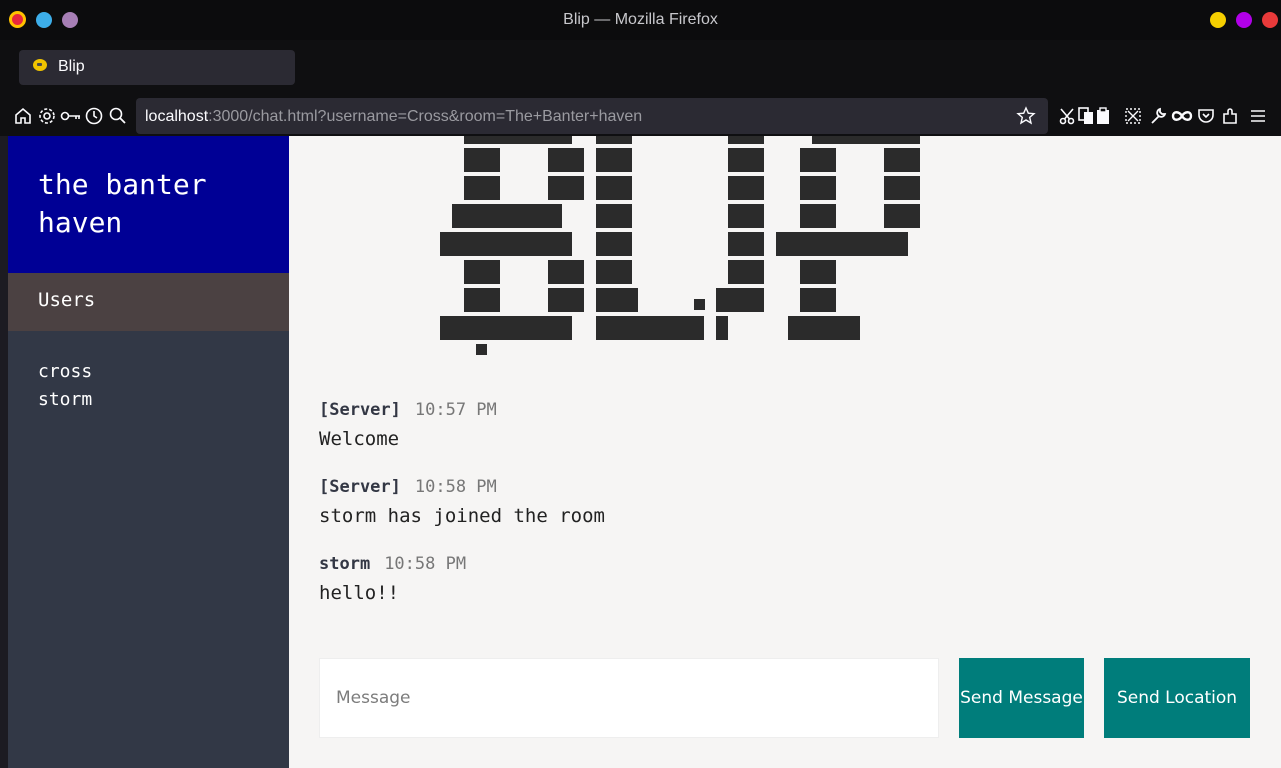 The width and height of the screenshot is (1281, 768). I want to click on user-item: storm, so click(65, 399).